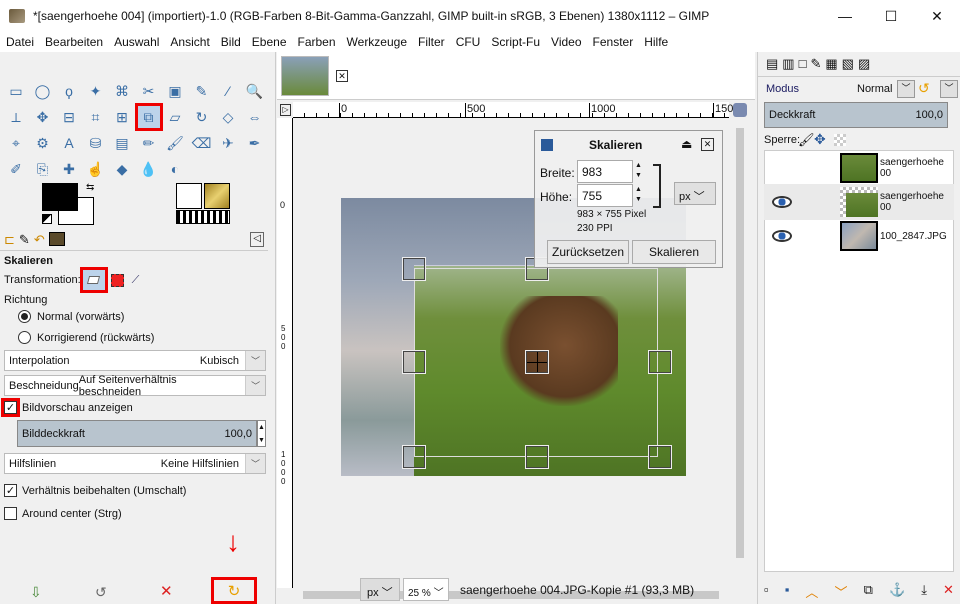 The width and height of the screenshot is (960, 604). I want to click on blend-tool-icon: ▤, so click(122, 143).